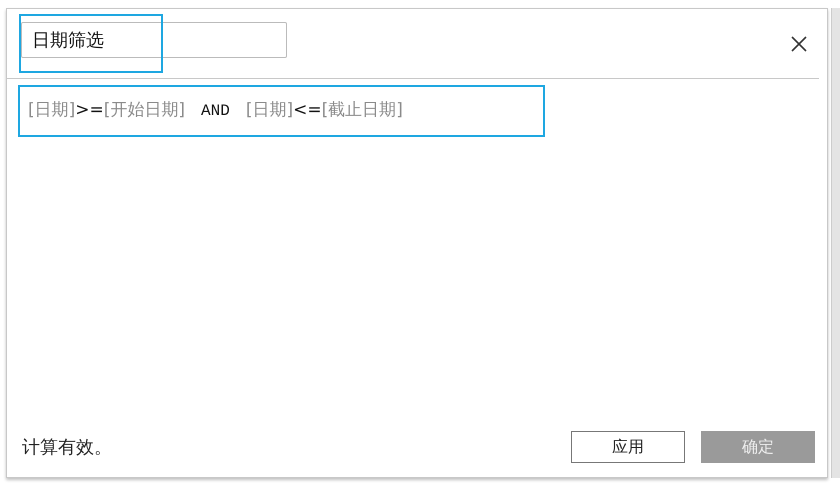  I want to click on operator-token: >=, so click(89, 110).